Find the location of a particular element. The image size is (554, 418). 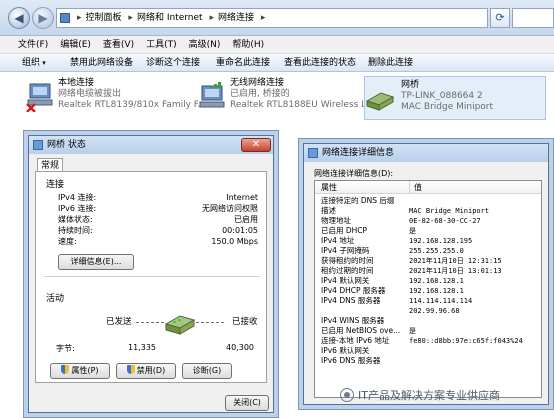

details-row-value: 2021年11月10日 13:01:13 is located at coordinates (455, 271).